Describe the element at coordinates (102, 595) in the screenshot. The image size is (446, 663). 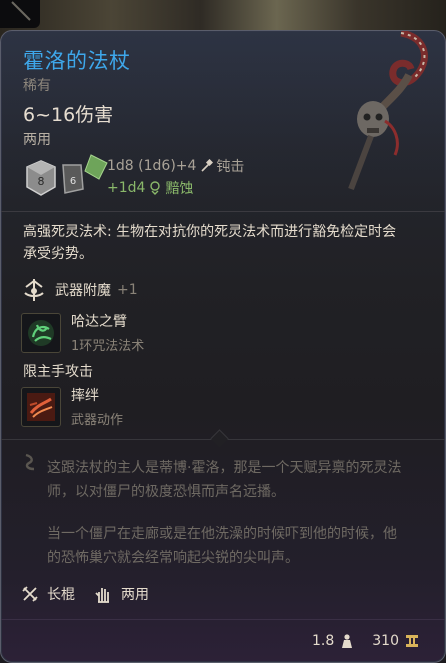
I see `versatile-hand-icon` at that location.